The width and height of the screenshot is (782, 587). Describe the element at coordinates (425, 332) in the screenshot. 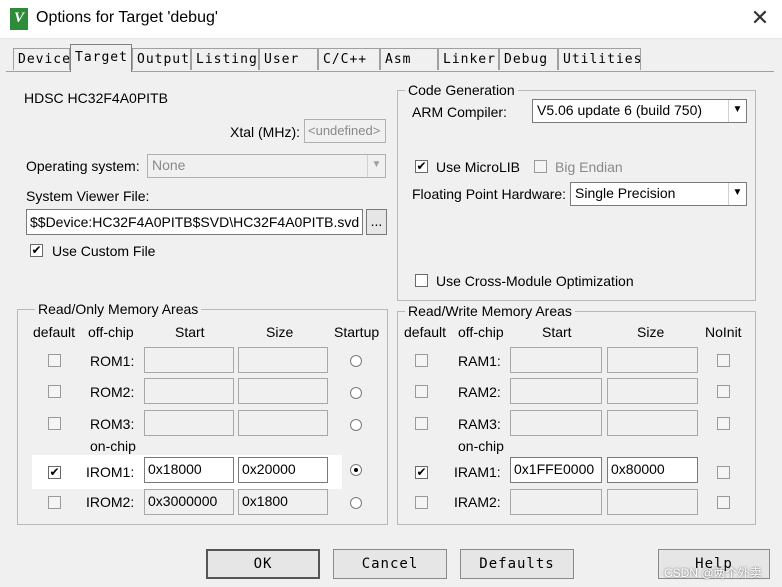

I see `rw-default-header: default` at that location.